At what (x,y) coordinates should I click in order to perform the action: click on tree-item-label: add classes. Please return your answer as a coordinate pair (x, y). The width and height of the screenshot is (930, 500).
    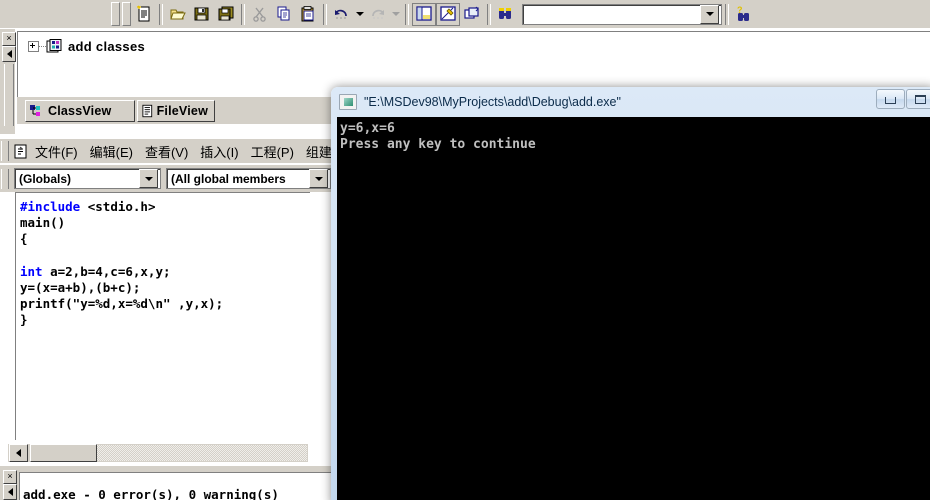
    Looking at the image, I should click on (107, 46).